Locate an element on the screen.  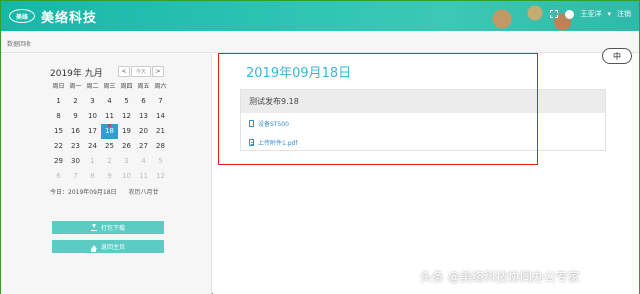
download-package-button: 打包下载 is located at coordinates (108, 227).